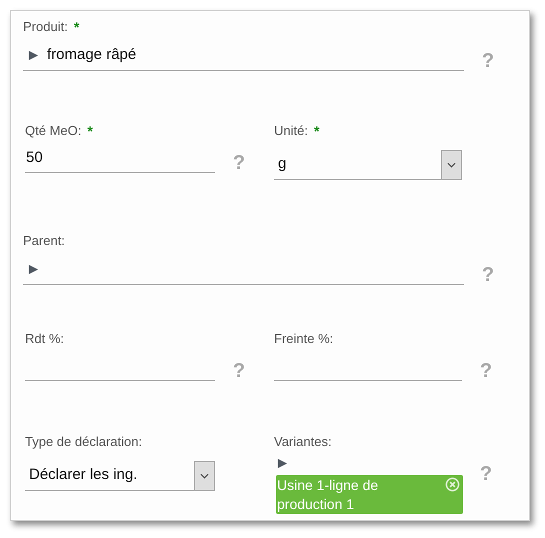 The width and height of the screenshot is (545, 538). Describe the element at coordinates (91, 55) in the screenshot. I see `field-value: fromage râpé` at that location.